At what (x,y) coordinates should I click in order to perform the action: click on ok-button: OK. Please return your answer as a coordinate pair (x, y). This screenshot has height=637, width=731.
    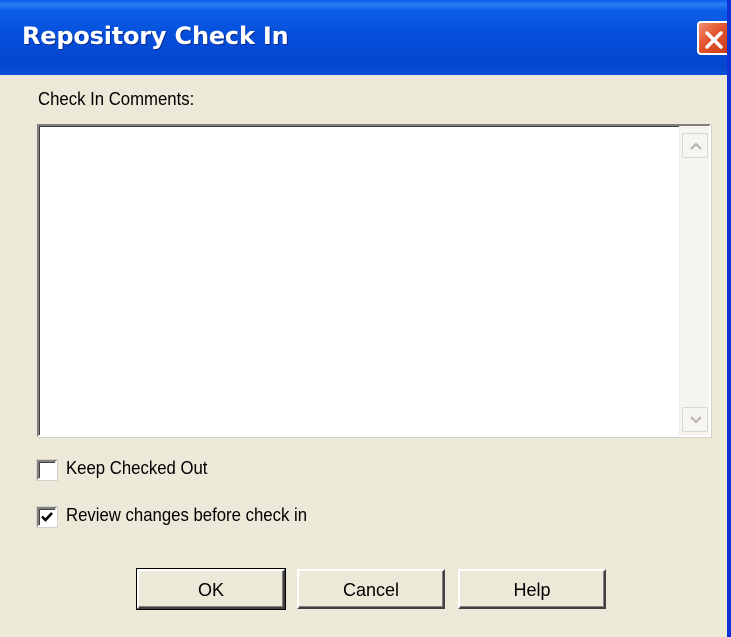
    Looking at the image, I should click on (211, 589).